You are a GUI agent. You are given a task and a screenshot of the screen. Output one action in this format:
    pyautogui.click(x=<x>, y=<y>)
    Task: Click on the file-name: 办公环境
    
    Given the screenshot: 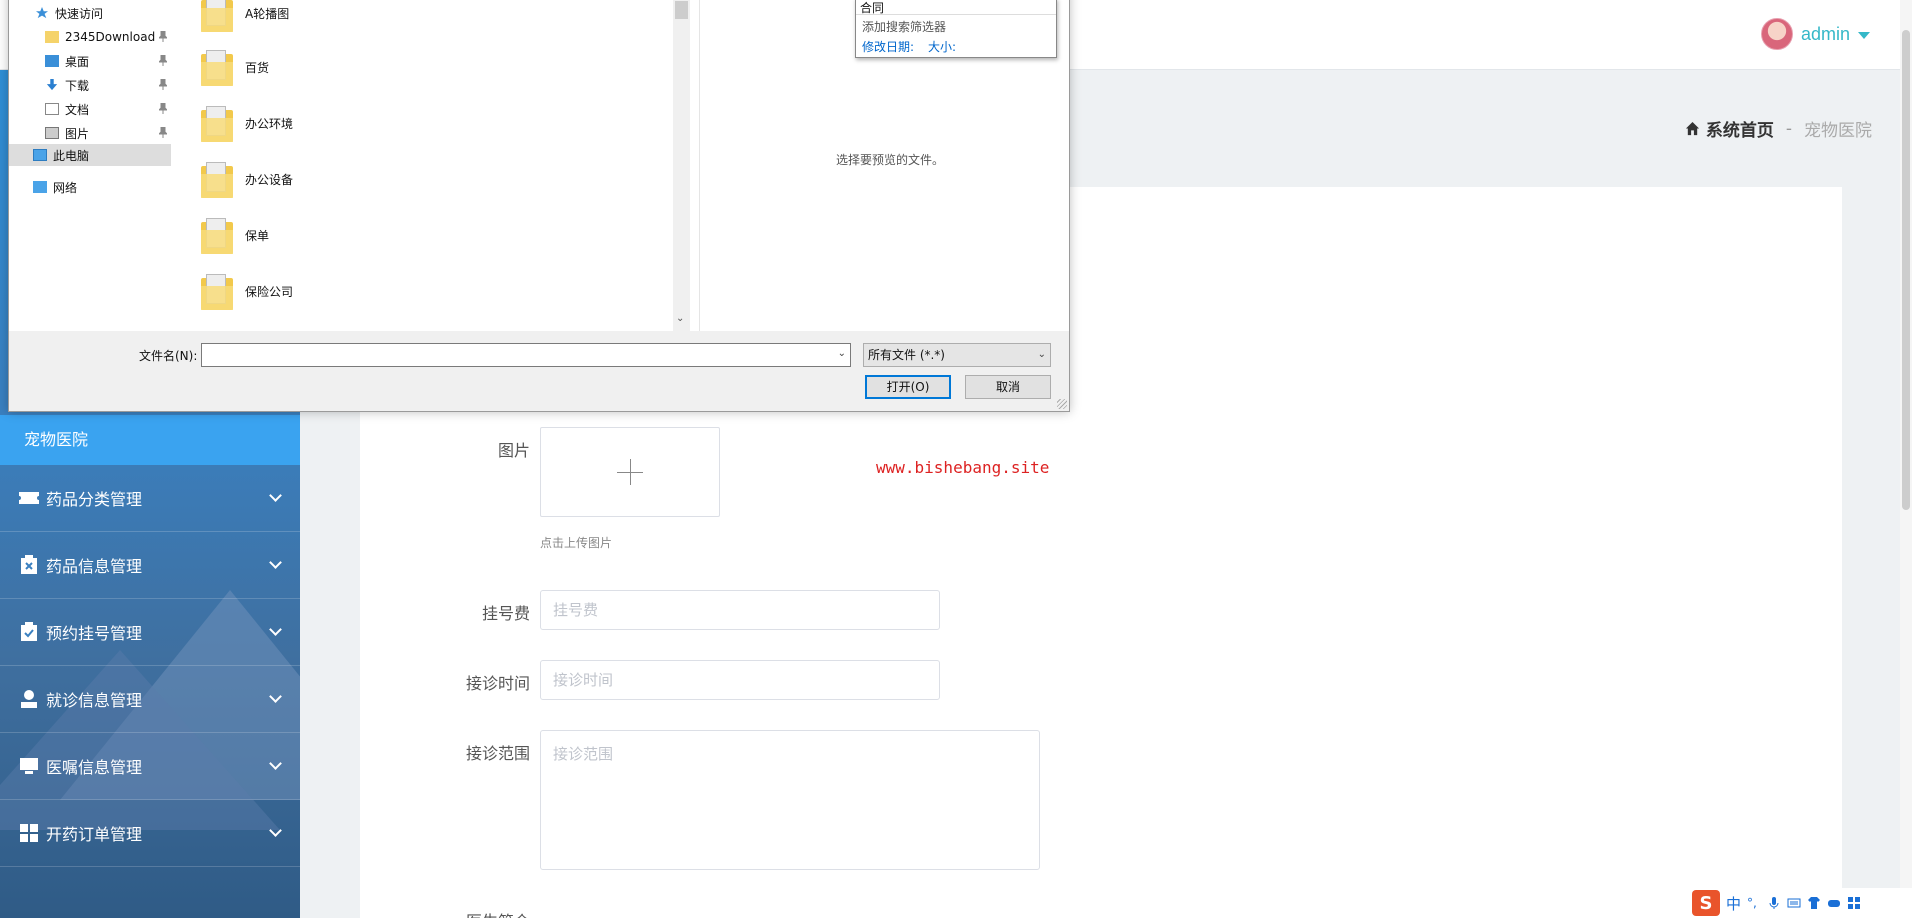 What is the action you would take?
    pyautogui.click(x=269, y=123)
    